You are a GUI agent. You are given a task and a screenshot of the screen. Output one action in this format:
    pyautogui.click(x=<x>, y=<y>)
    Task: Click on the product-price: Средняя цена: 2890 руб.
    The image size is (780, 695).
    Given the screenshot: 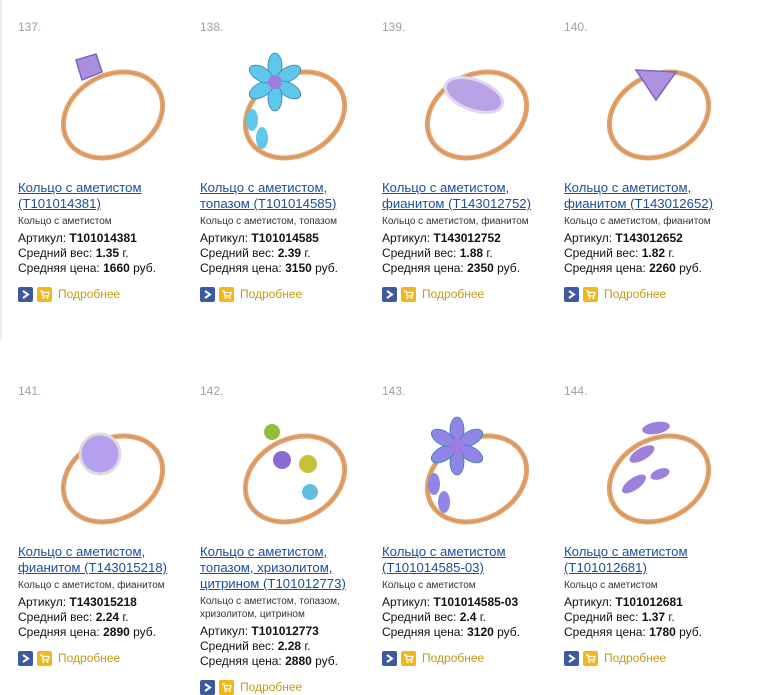 What is the action you would take?
    pyautogui.click(x=87, y=632)
    